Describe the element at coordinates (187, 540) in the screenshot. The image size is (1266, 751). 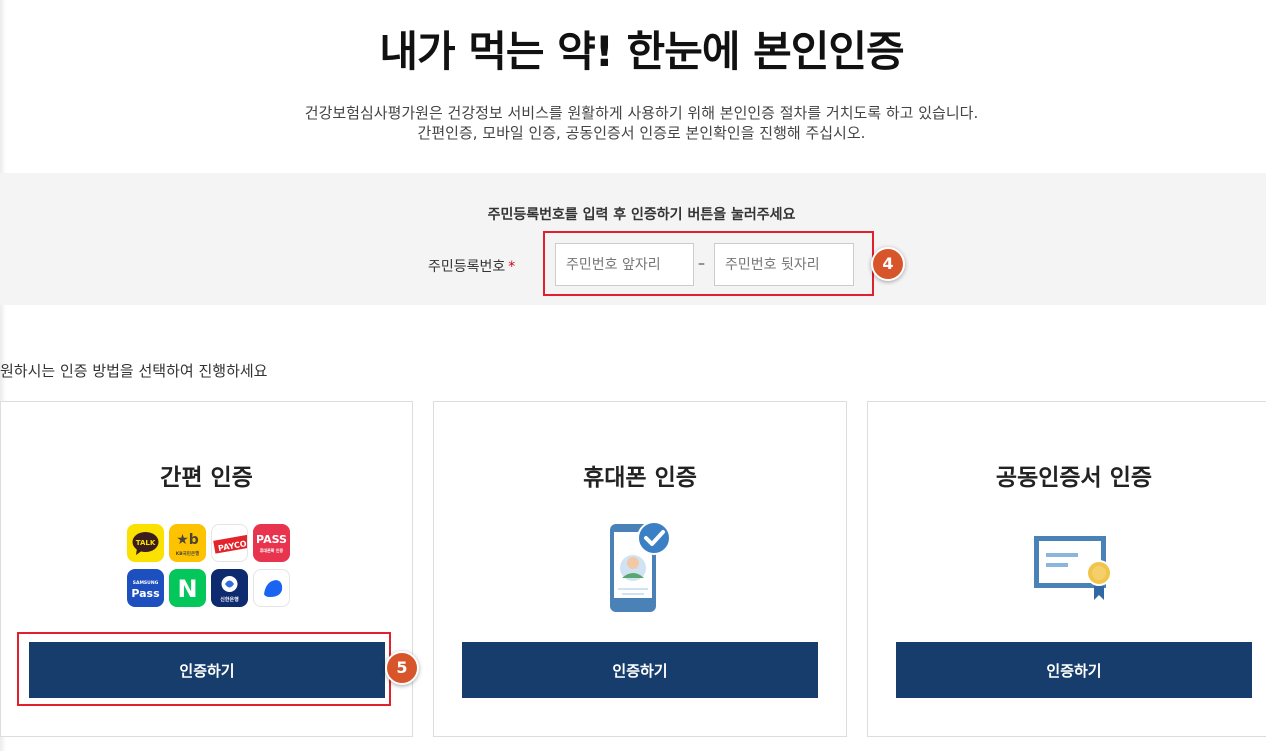
I see `svg-text: ★b` at that location.